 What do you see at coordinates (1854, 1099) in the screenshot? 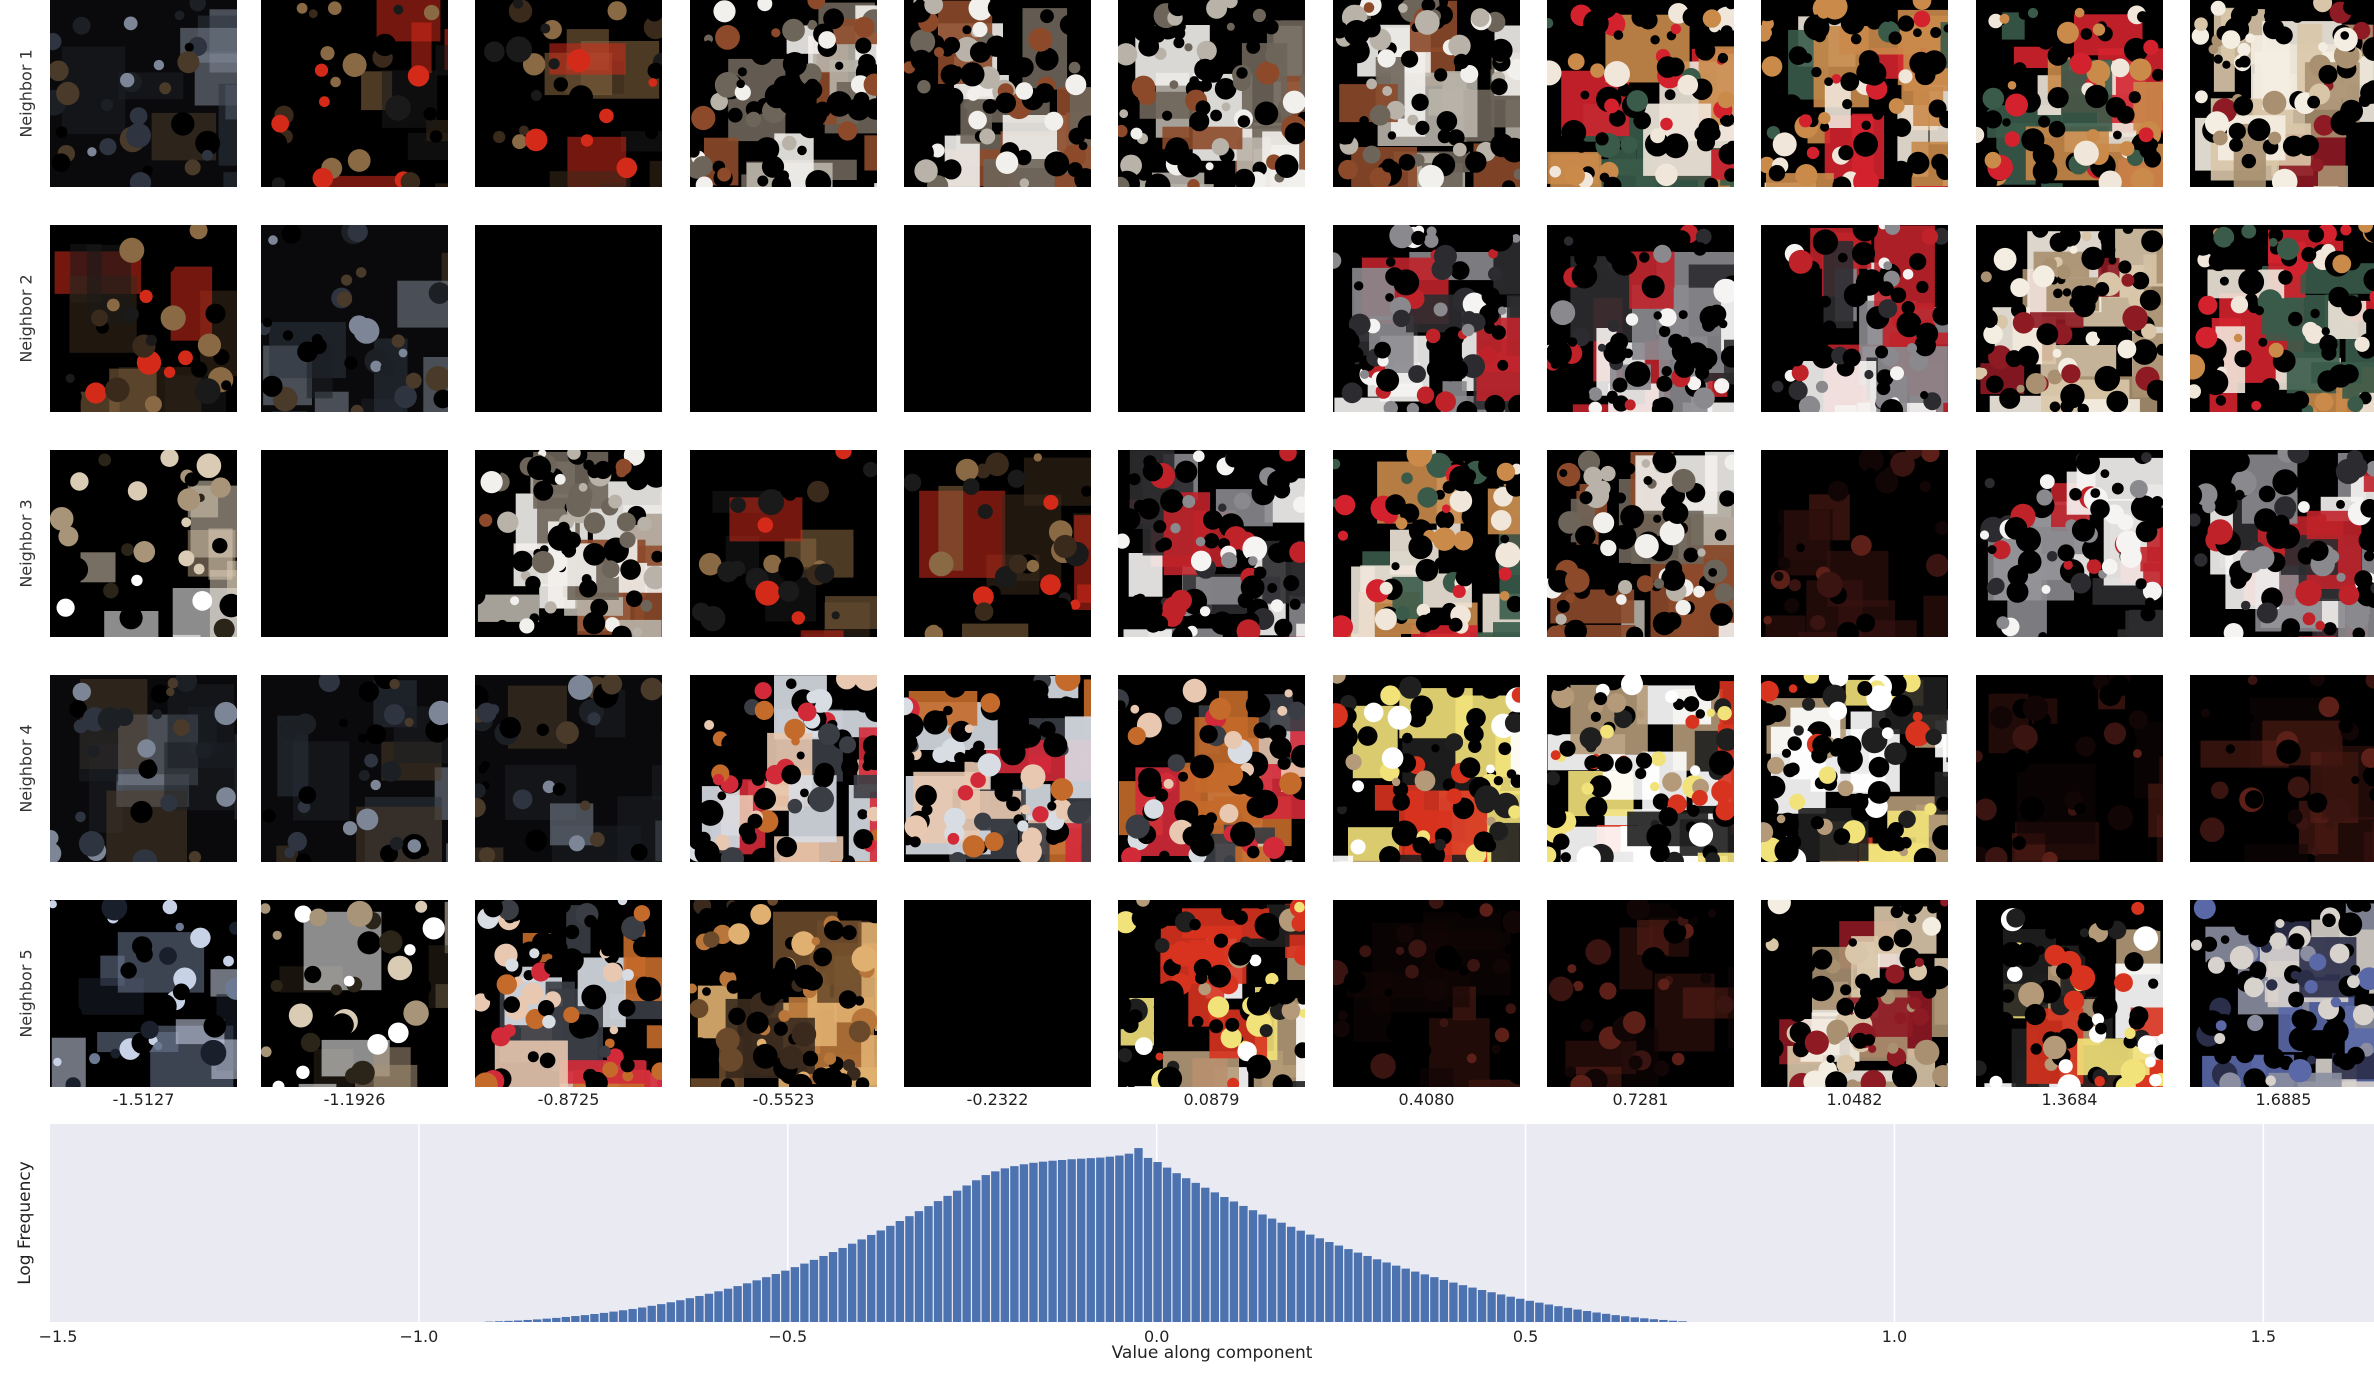
I see `column-value-label: 1.0482` at bounding box center [1854, 1099].